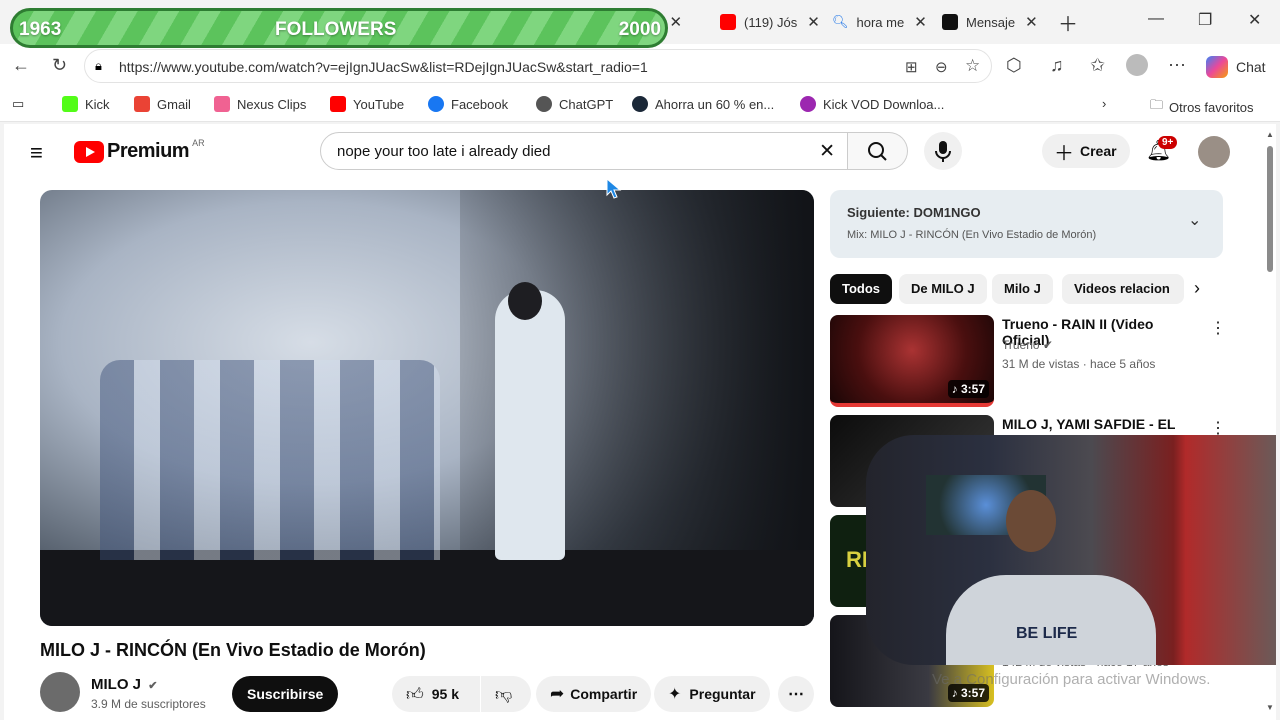 The height and width of the screenshot is (720, 1280). I want to click on bookmark-label: Nexus Clips, so click(272, 104).